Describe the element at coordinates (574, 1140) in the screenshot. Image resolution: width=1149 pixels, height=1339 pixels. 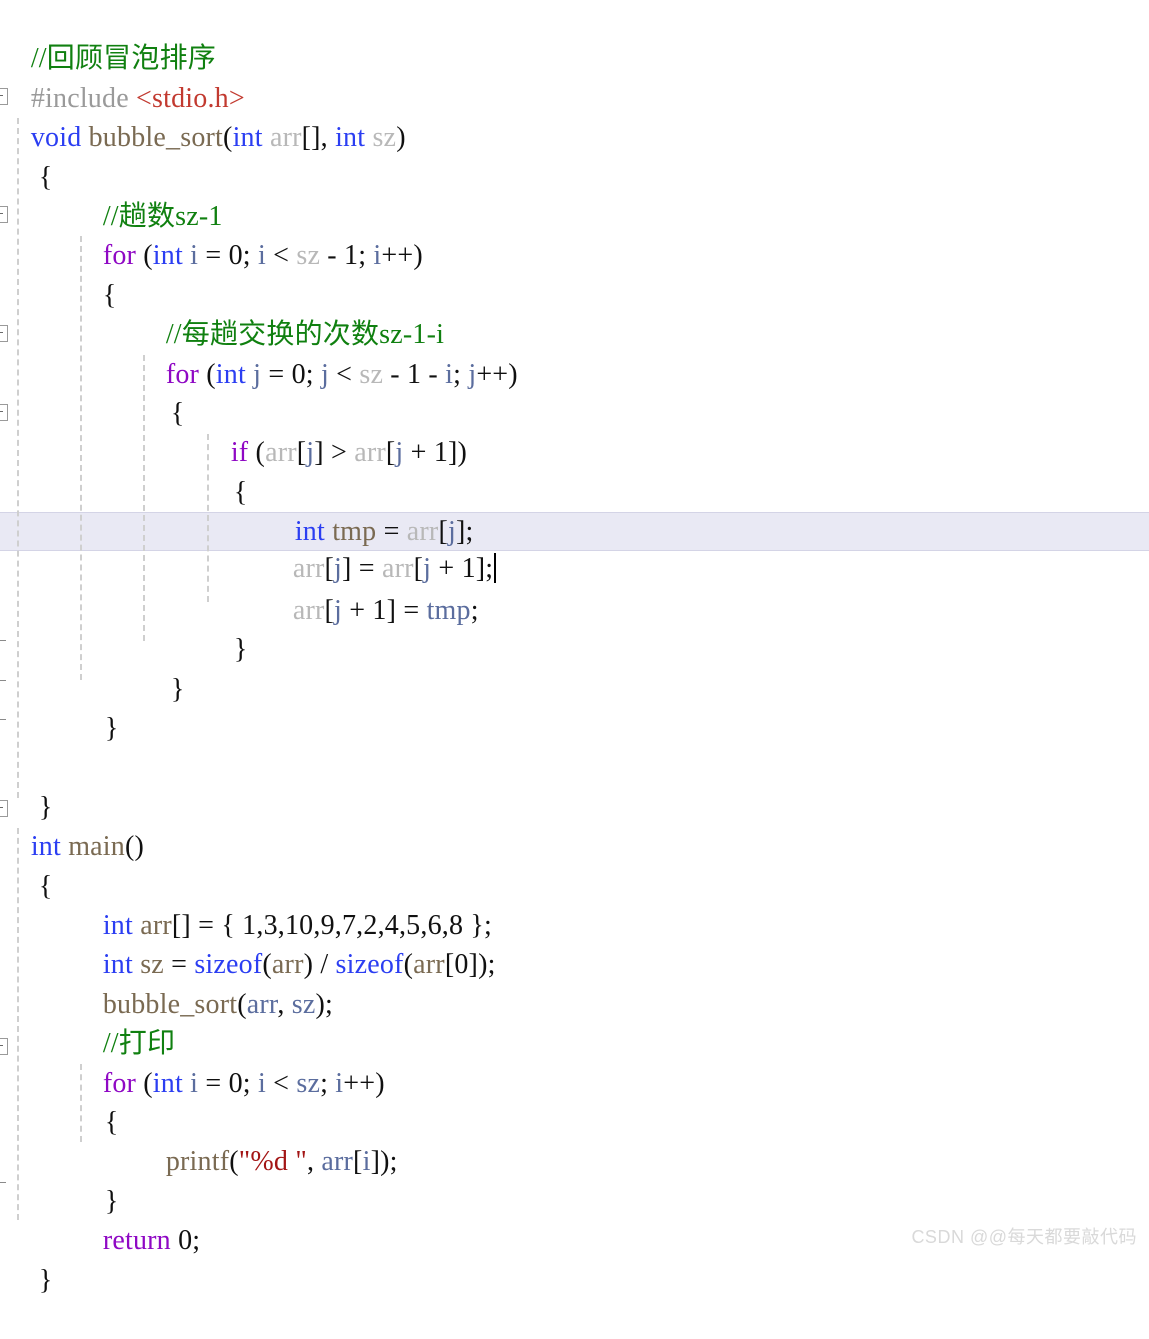
I see `code-line: printf("%d ", arr[i]);` at that location.